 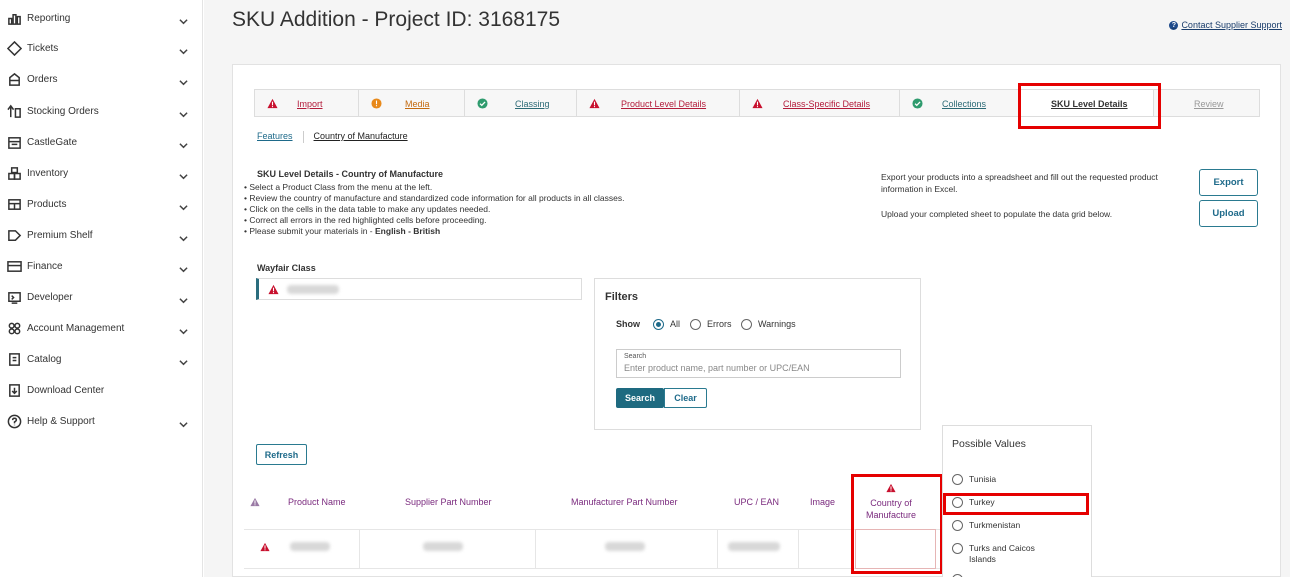 I want to click on tab-label: Import, so click(x=310, y=104).